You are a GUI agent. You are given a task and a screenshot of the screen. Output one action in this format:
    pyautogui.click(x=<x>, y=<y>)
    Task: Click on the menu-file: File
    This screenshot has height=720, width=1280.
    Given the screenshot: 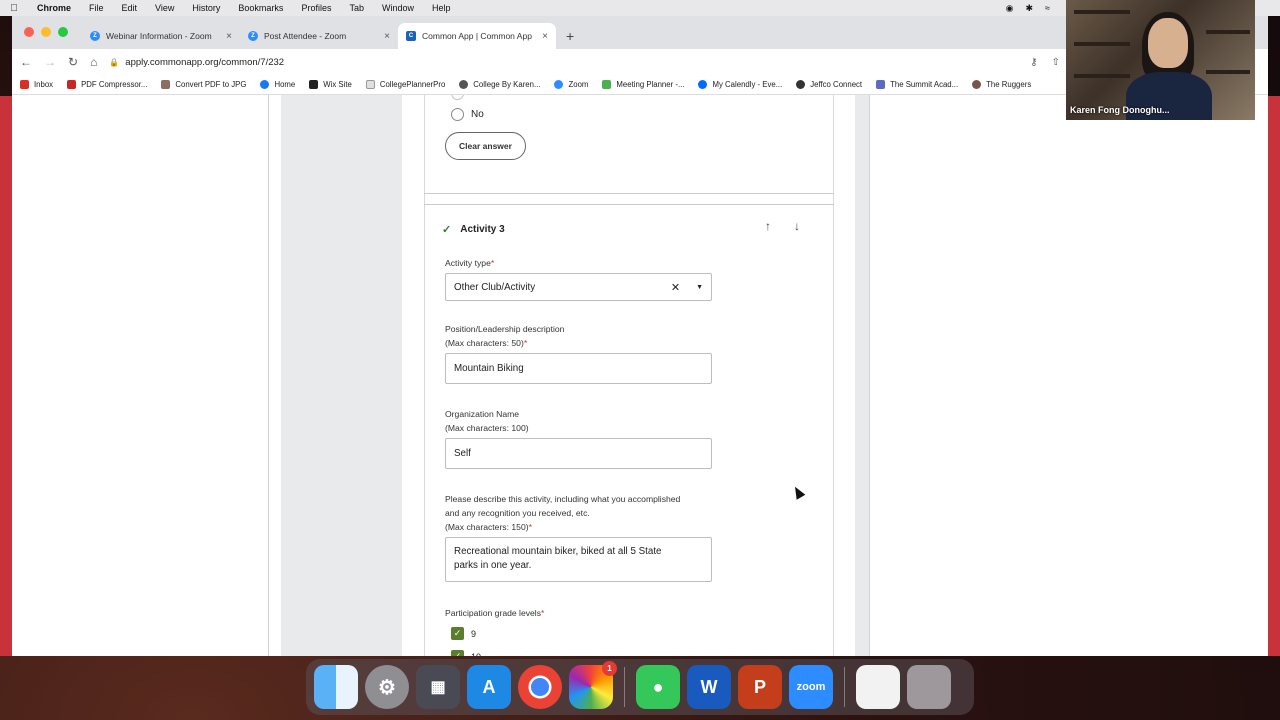 What is the action you would take?
    pyautogui.click(x=96, y=8)
    